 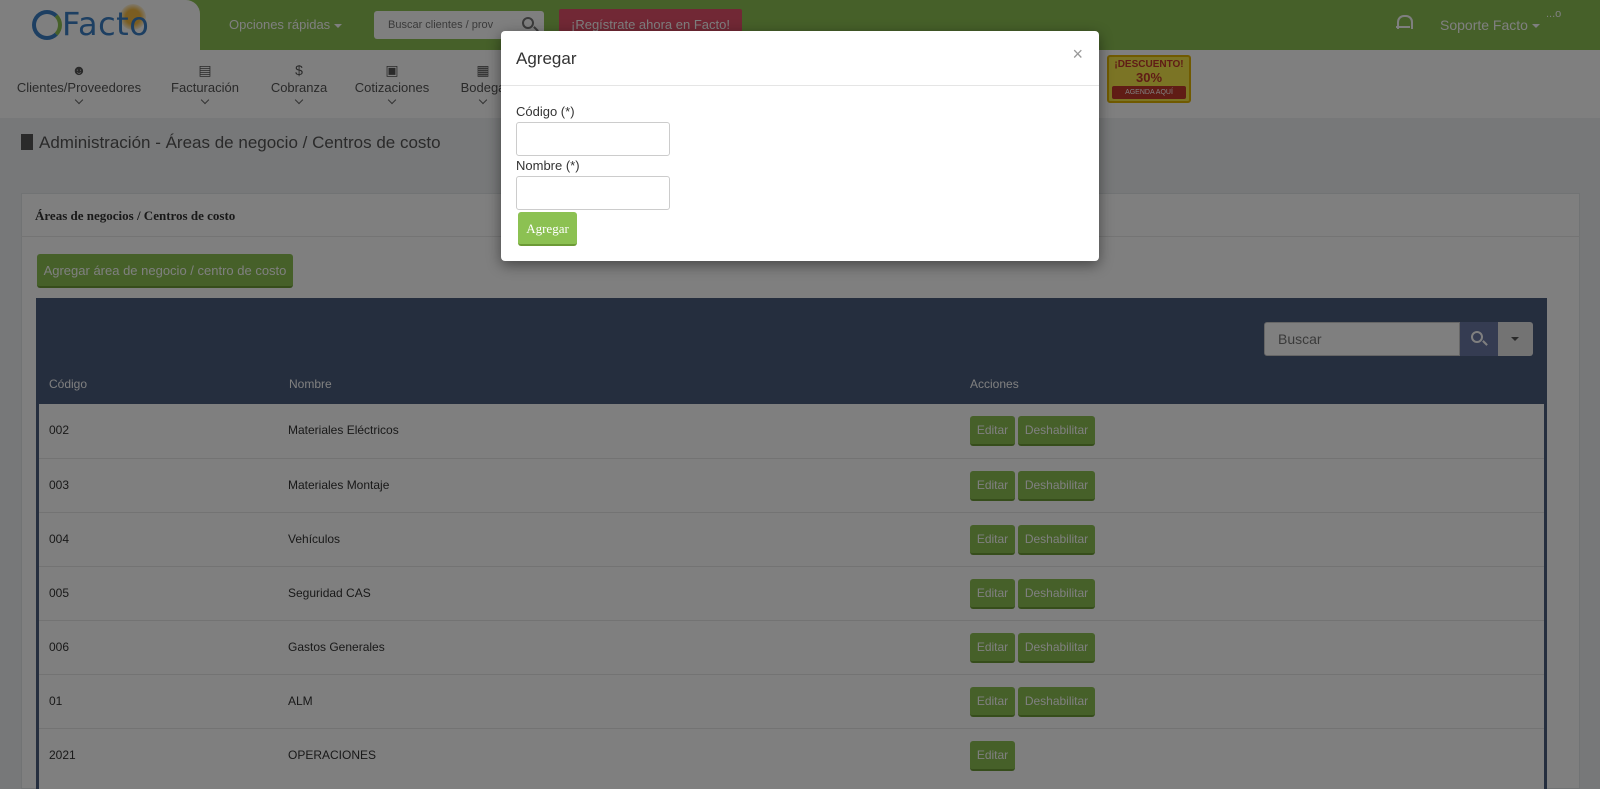 What do you see at coordinates (545, 111) in the screenshot?
I see `code-label: Código (*)` at bounding box center [545, 111].